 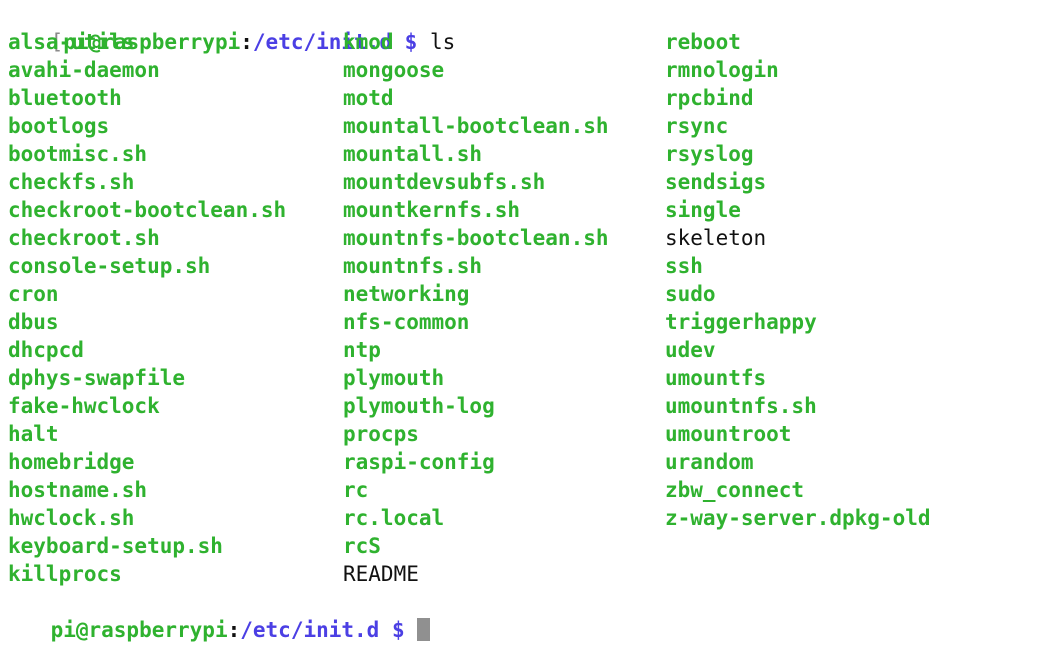 What do you see at coordinates (432, 210) in the screenshot?
I see `file-entry: mountkernfs.sh` at bounding box center [432, 210].